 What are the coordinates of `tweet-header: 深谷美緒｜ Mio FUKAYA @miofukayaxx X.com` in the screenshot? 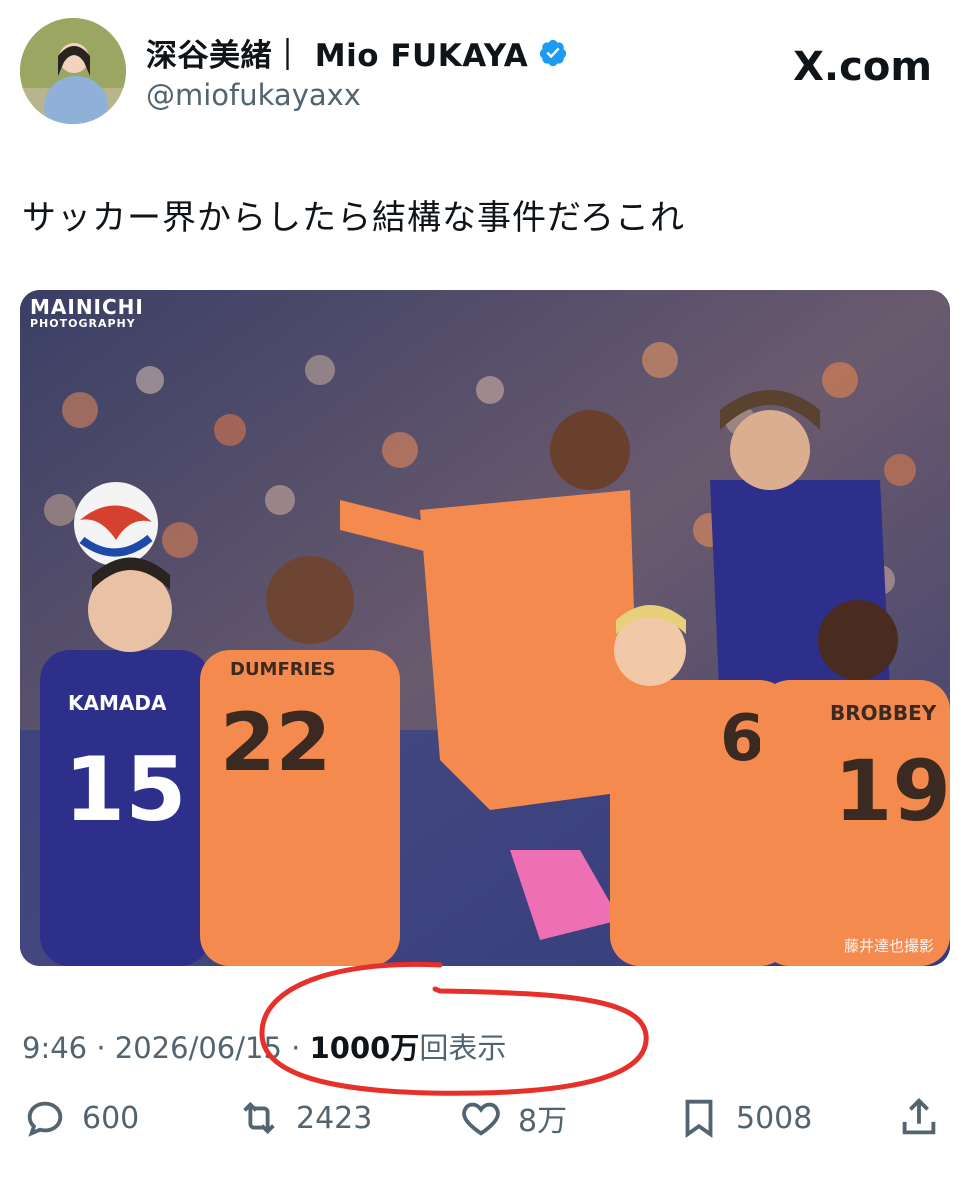 It's located at (485, 70).